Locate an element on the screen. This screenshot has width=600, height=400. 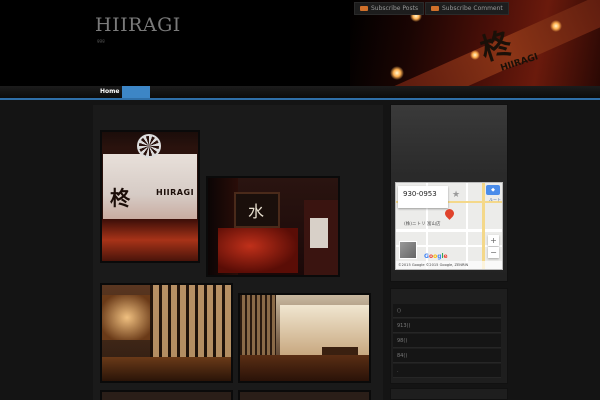
directions-icon: ◆ is located at coordinates (493, 190).